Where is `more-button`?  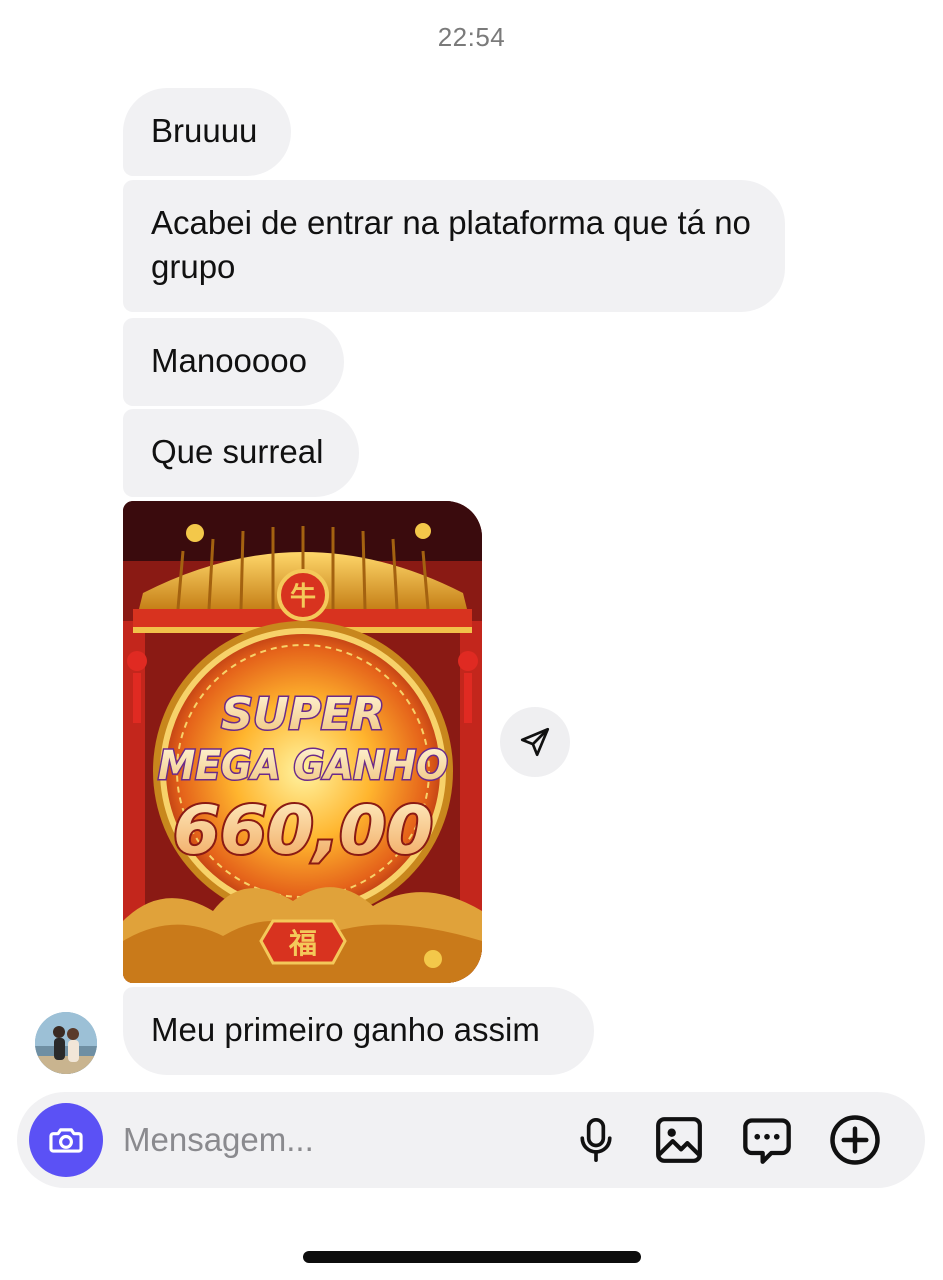 more-button is located at coordinates (855, 1140).